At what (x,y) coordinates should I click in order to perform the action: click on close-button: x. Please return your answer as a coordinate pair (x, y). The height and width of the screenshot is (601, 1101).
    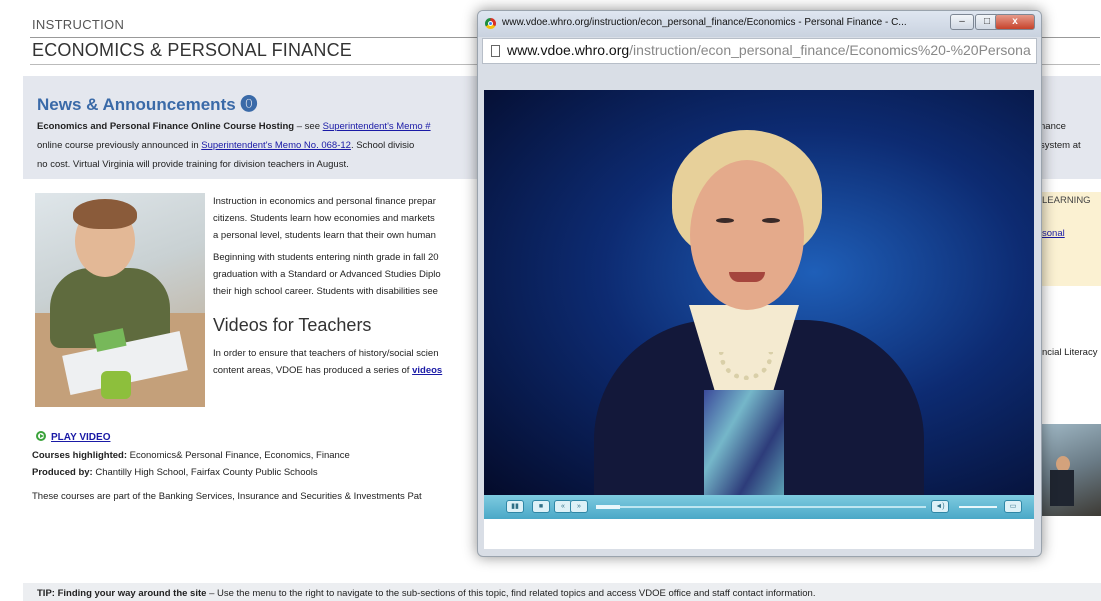
    Looking at the image, I should click on (1015, 22).